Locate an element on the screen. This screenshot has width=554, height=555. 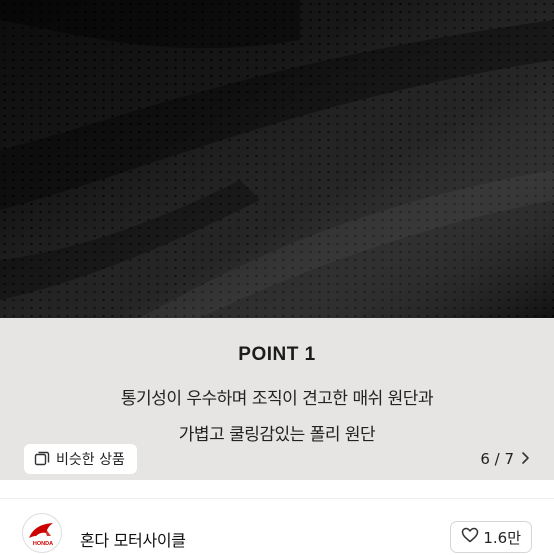
description-line-2: 가볍고 쿨링감있는 폴리 원단 is located at coordinates (277, 435).